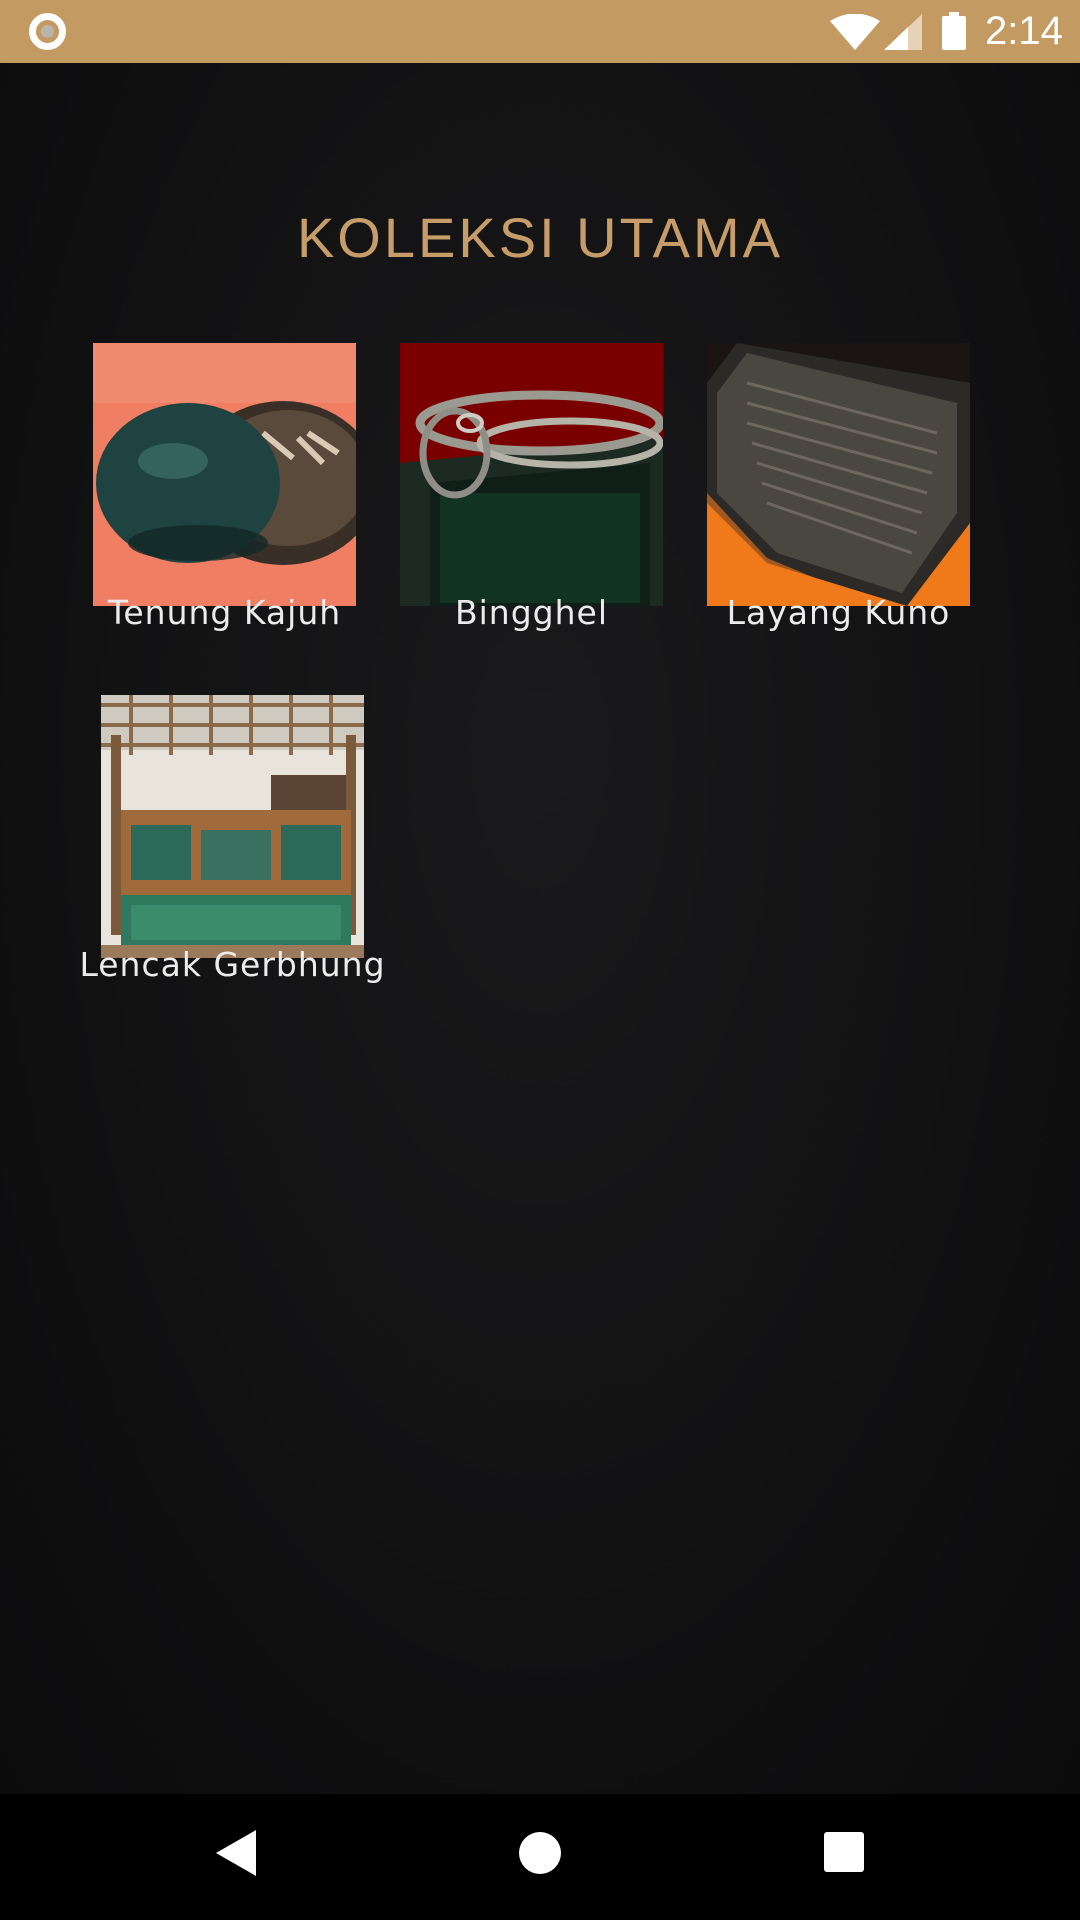 The image size is (1080, 1920). I want to click on app-notification-icon, so click(47, 31).